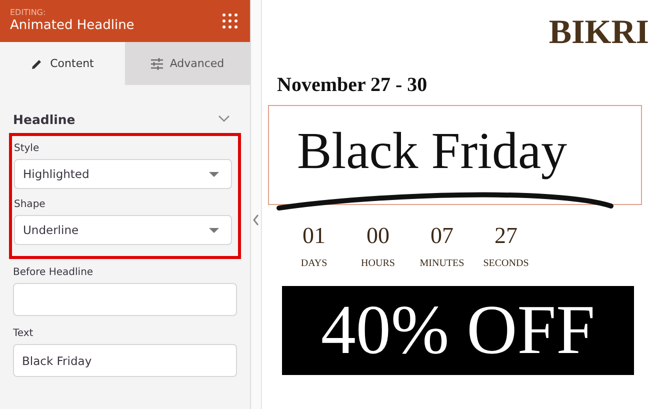 This screenshot has height=409, width=662. What do you see at coordinates (314, 236) in the screenshot?
I see `countdown-value: 01` at bounding box center [314, 236].